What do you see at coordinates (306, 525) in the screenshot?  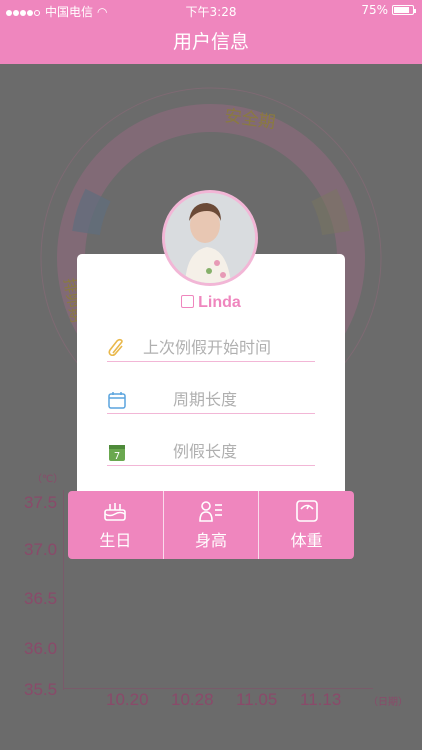 I see `tab-weight: 体重` at bounding box center [306, 525].